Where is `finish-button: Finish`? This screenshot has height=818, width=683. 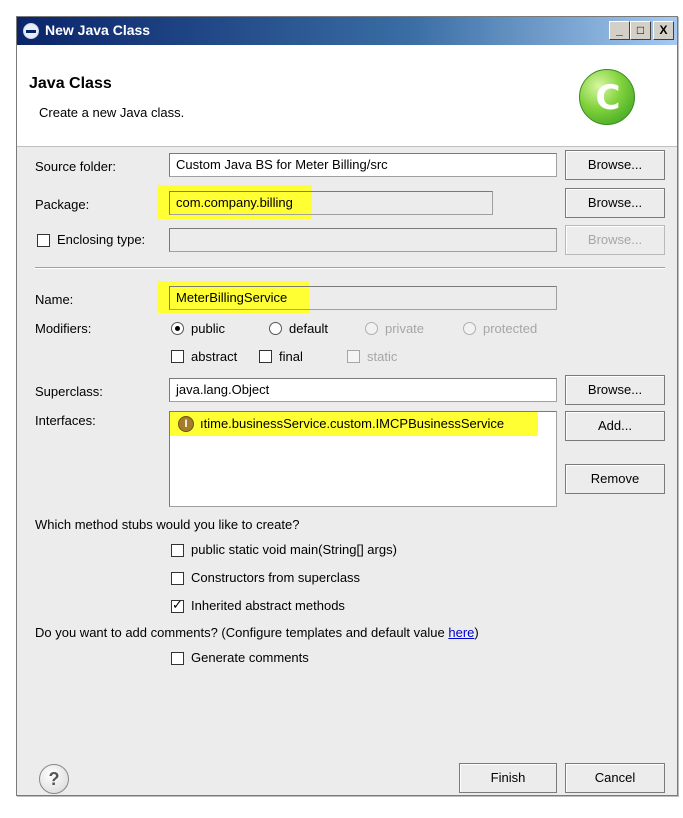 finish-button: Finish is located at coordinates (508, 778).